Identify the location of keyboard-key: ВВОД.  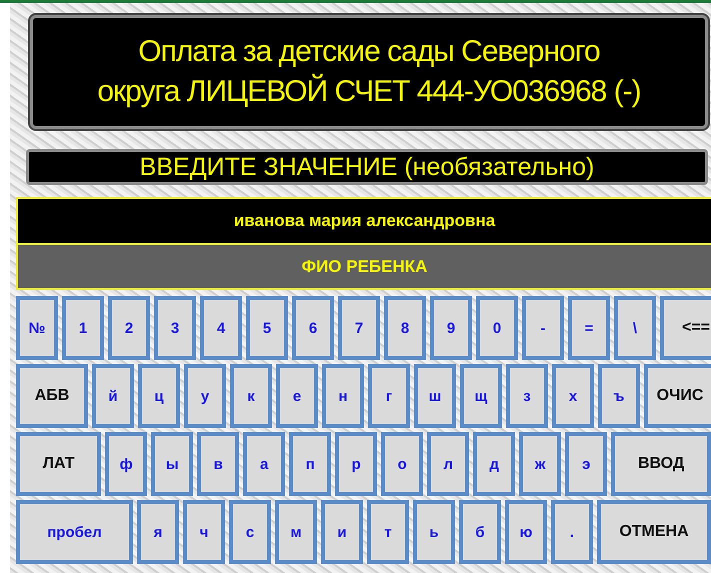
(661, 464).